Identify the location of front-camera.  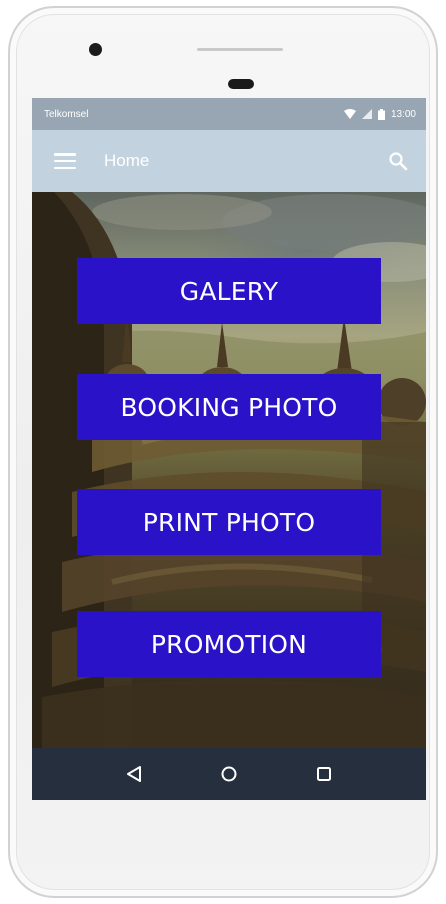
(95, 49).